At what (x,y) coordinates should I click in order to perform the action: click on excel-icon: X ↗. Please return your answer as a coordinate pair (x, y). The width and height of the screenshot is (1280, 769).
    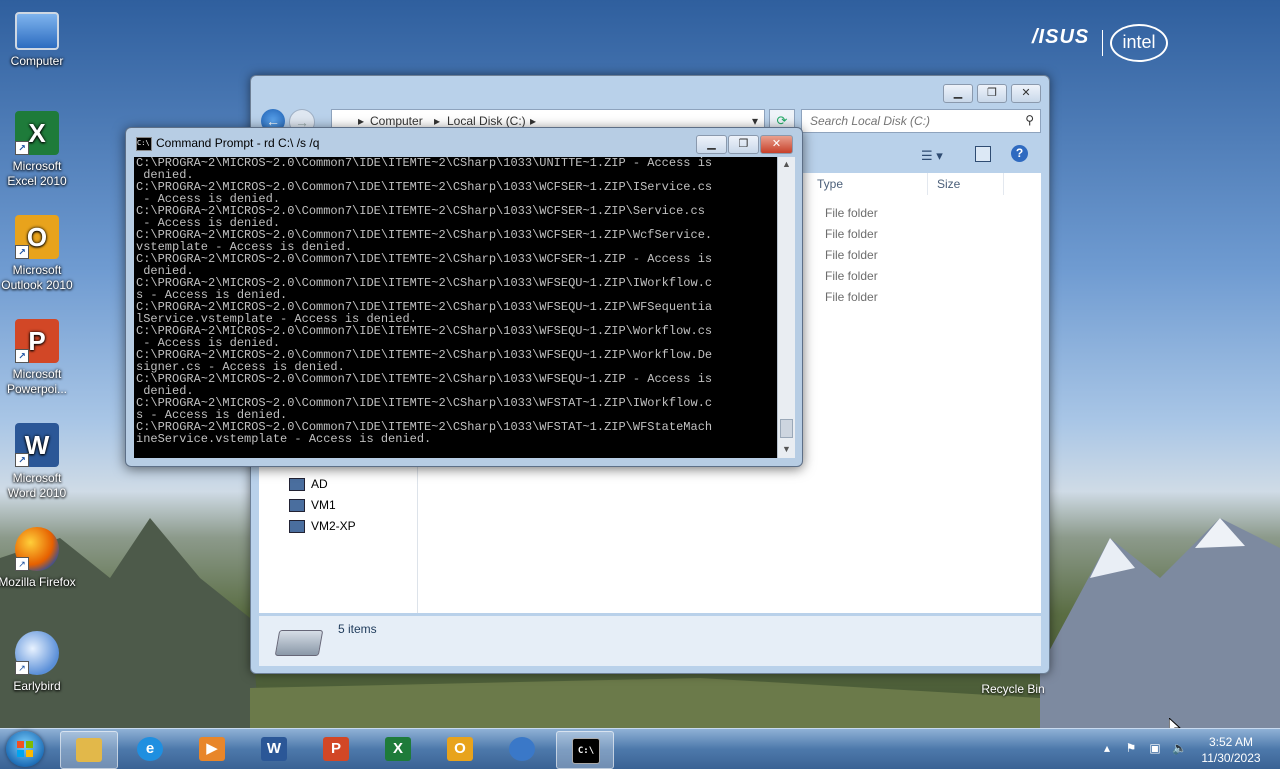
    Looking at the image, I should click on (37, 133).